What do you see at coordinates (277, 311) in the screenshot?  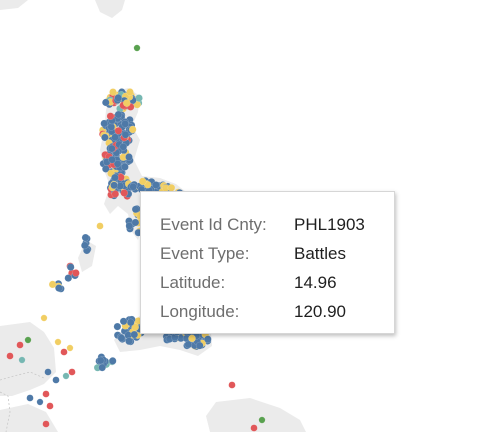 I see `tooltip-row-longitude: Longitude: 120.90` at bounding box center [277, 311].